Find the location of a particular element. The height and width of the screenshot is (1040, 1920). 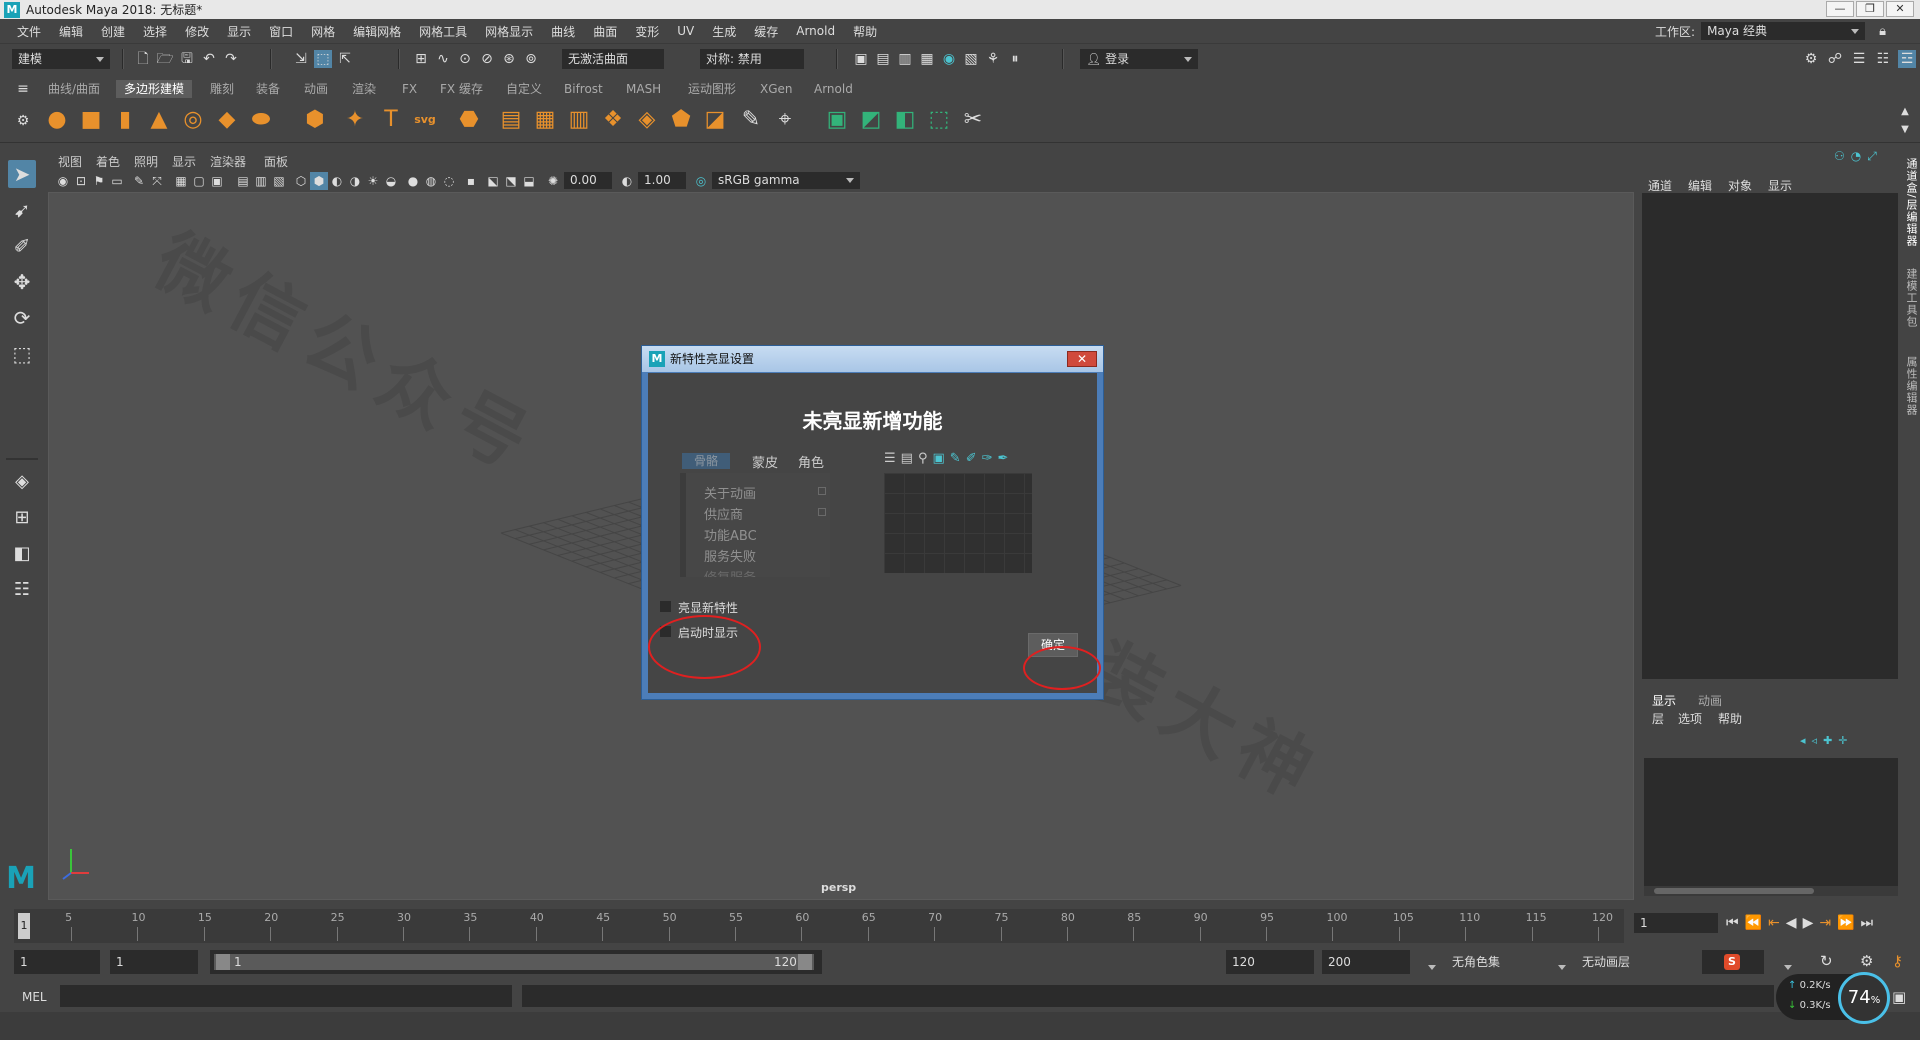

single-perspective-layout-icon: ◈ is located at coordinates (22, 482).